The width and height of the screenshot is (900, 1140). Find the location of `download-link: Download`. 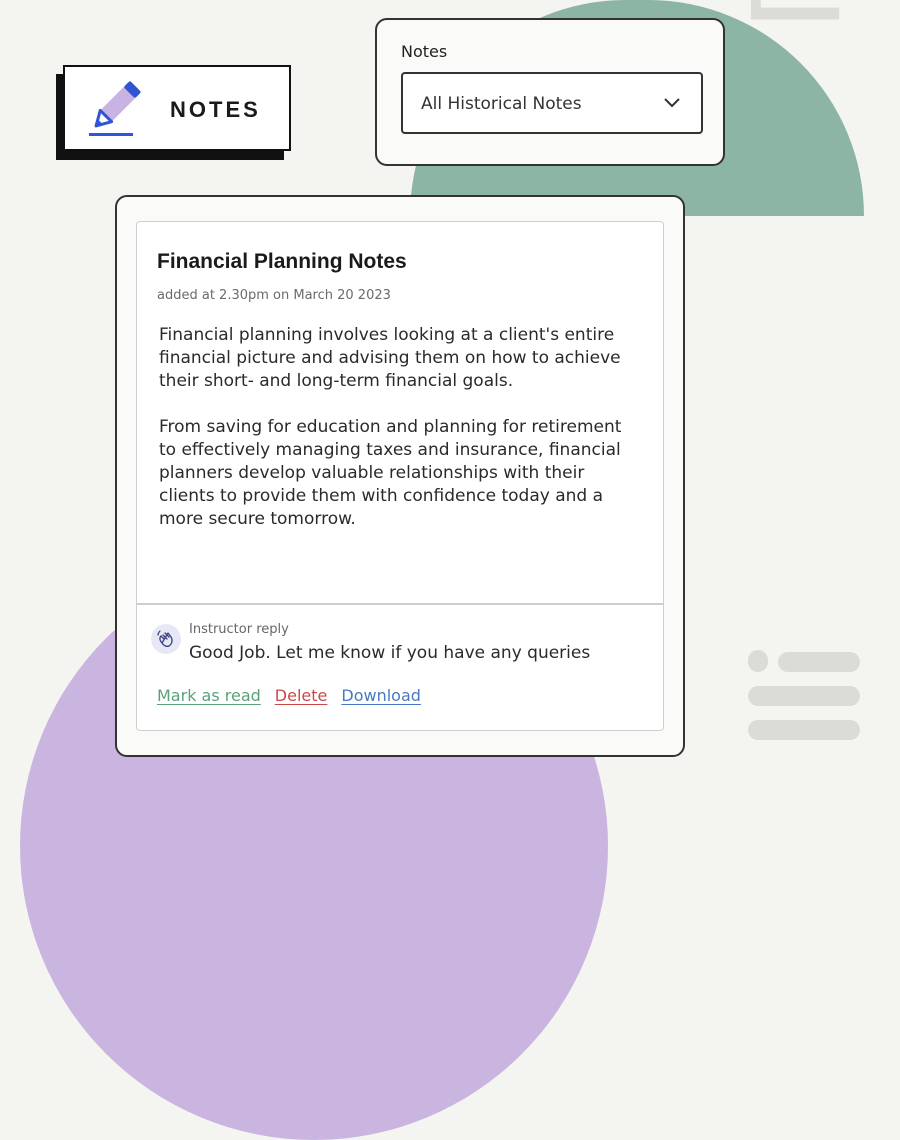

download-link: Download is located at coordinates (381, 695).